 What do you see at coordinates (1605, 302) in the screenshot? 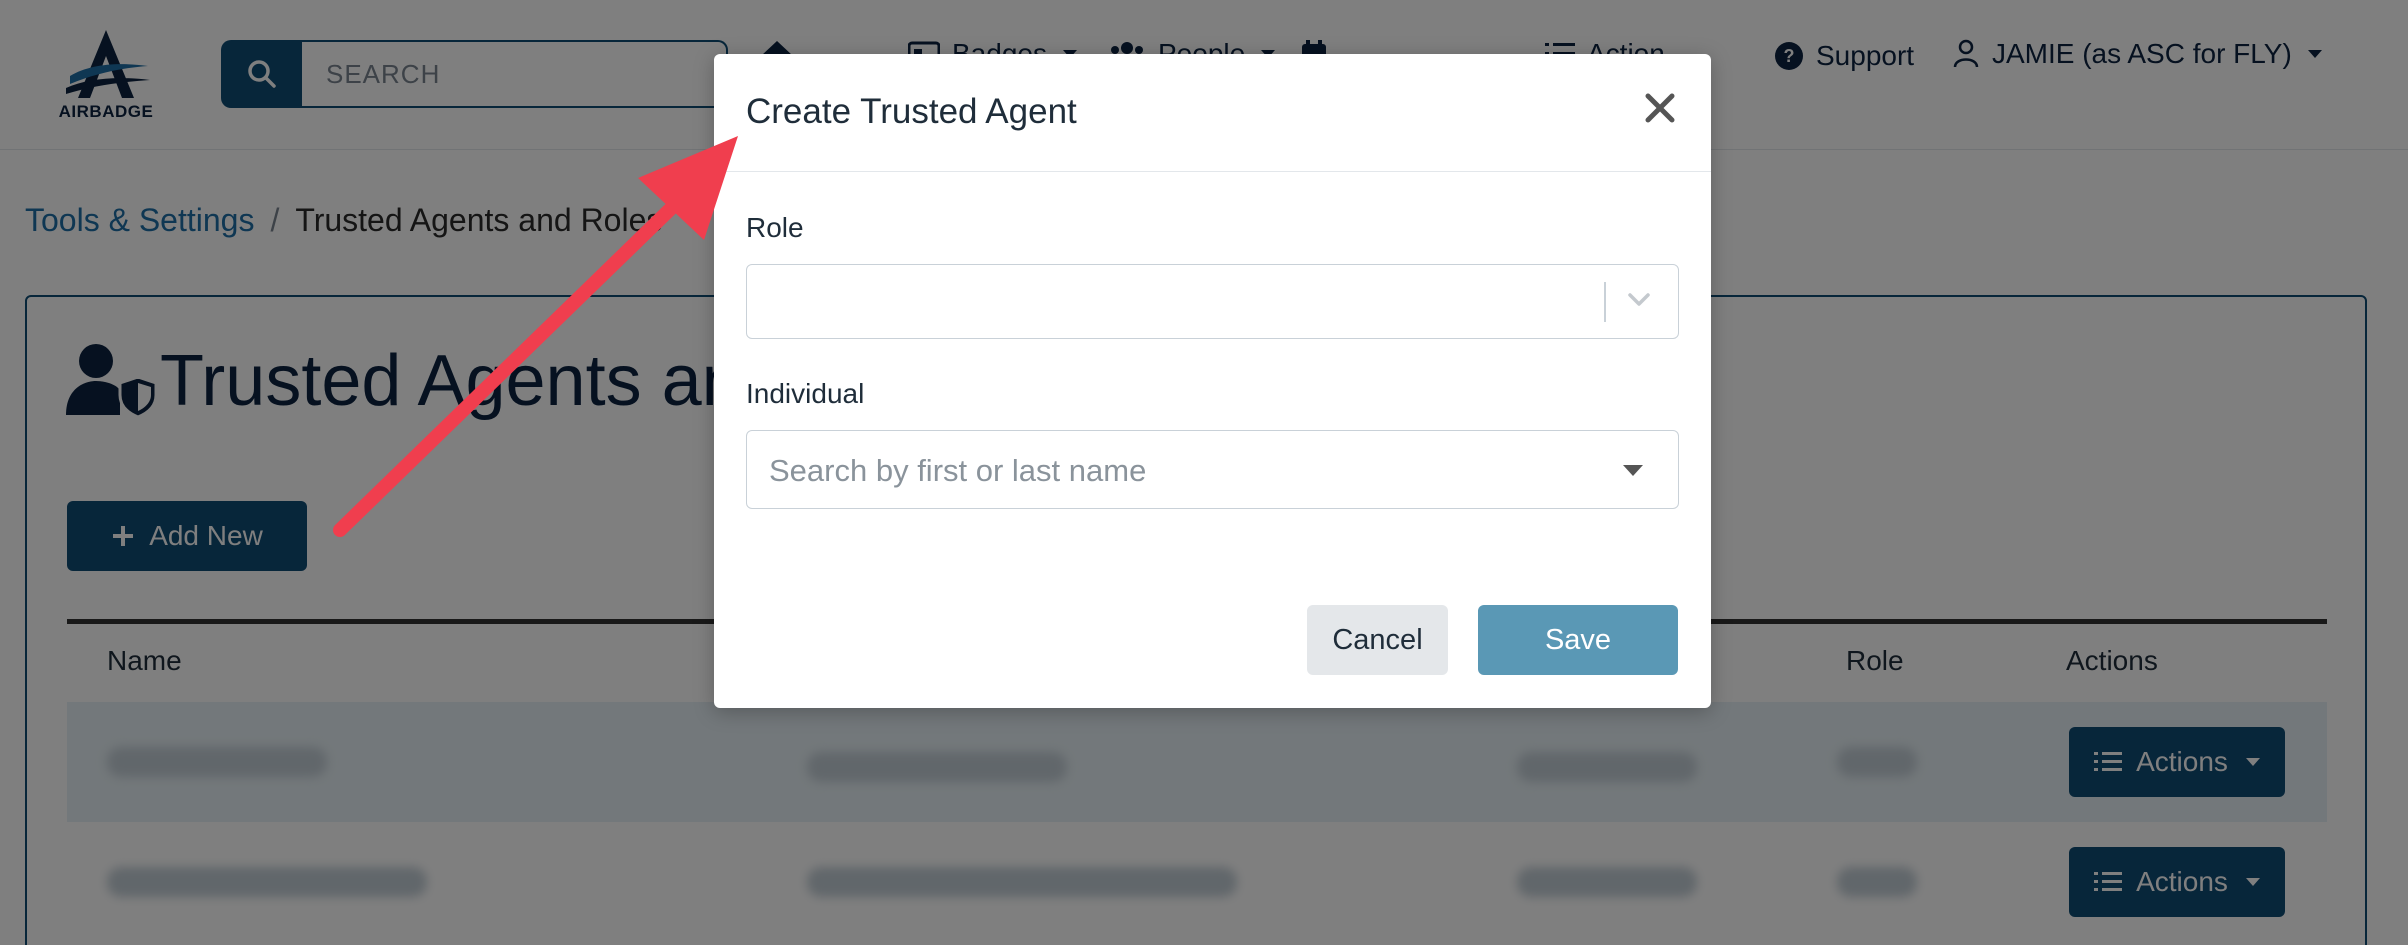
I see `select-divider` at bounding box center [1605, 302].